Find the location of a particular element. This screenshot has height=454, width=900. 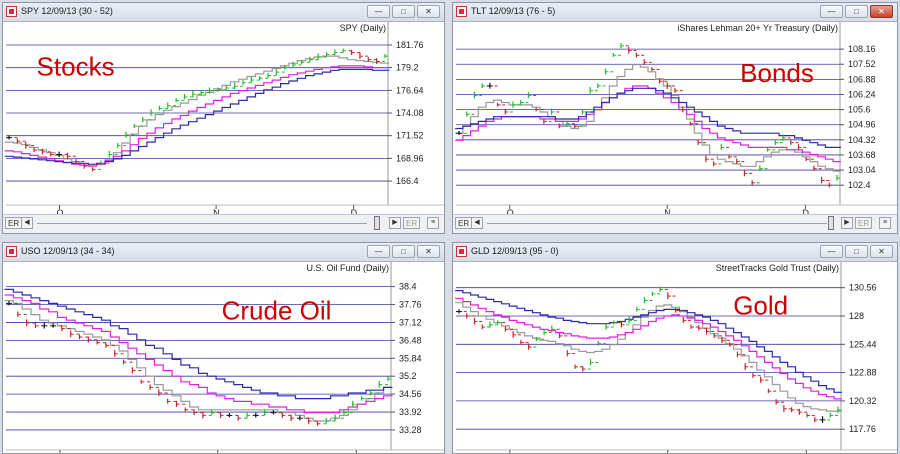

chart-subtitle: iShares Lehman 20+ Yr Treasury (Daily) is located at coordinates (757, 28).